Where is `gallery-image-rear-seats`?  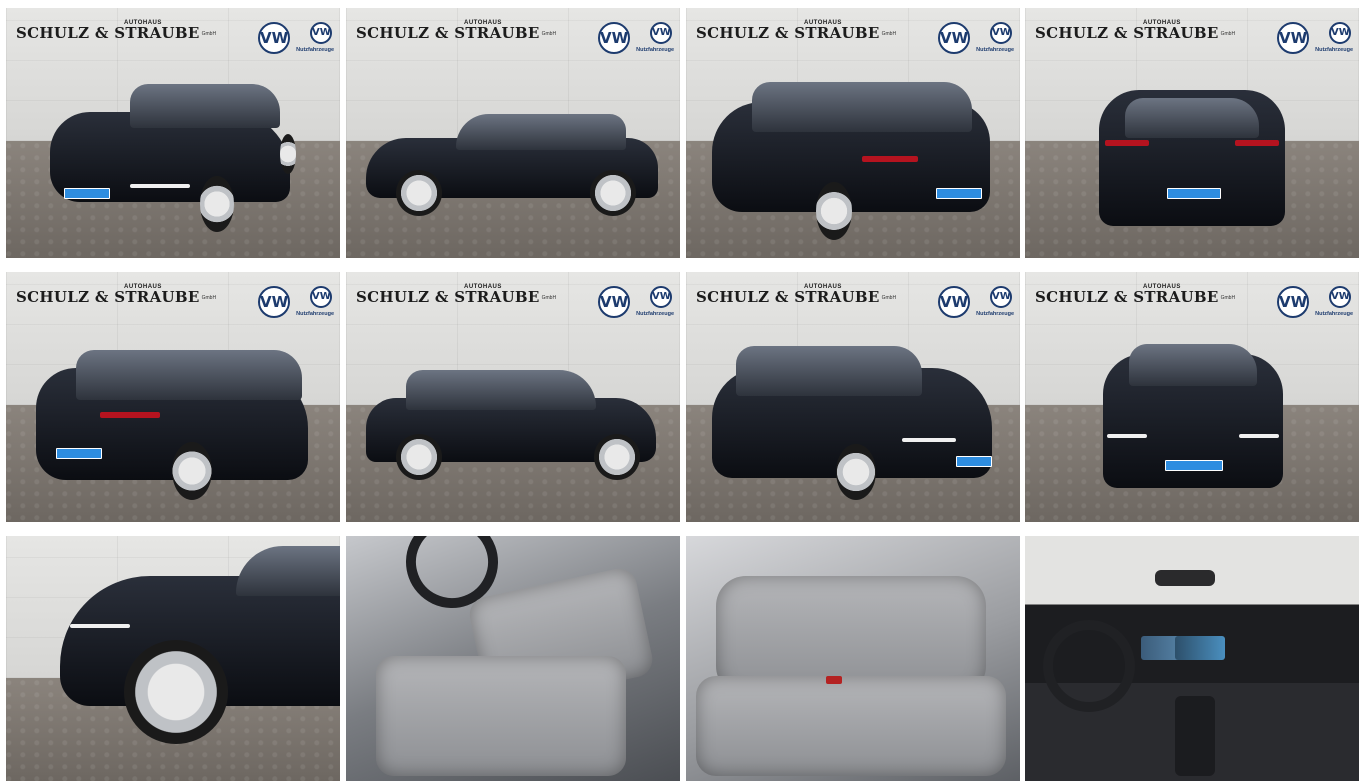 gallery-image-rear-seats is located at coordinates (853, 658).